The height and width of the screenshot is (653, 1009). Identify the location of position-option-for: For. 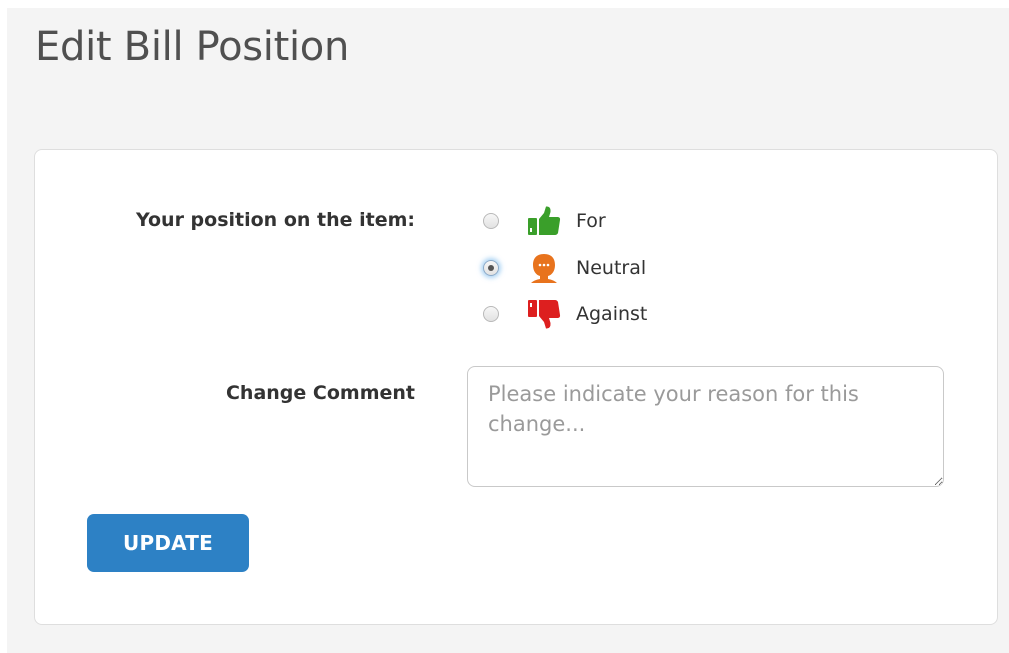
(544, 221).